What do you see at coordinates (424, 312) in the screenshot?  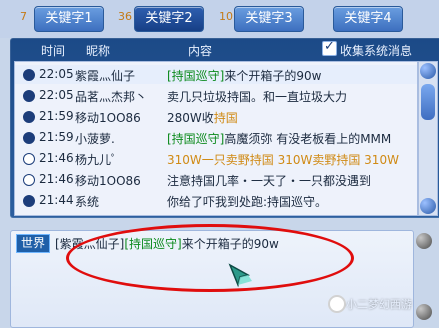 I see `input-scroll-down-icon` at bounding box center [424, 312].